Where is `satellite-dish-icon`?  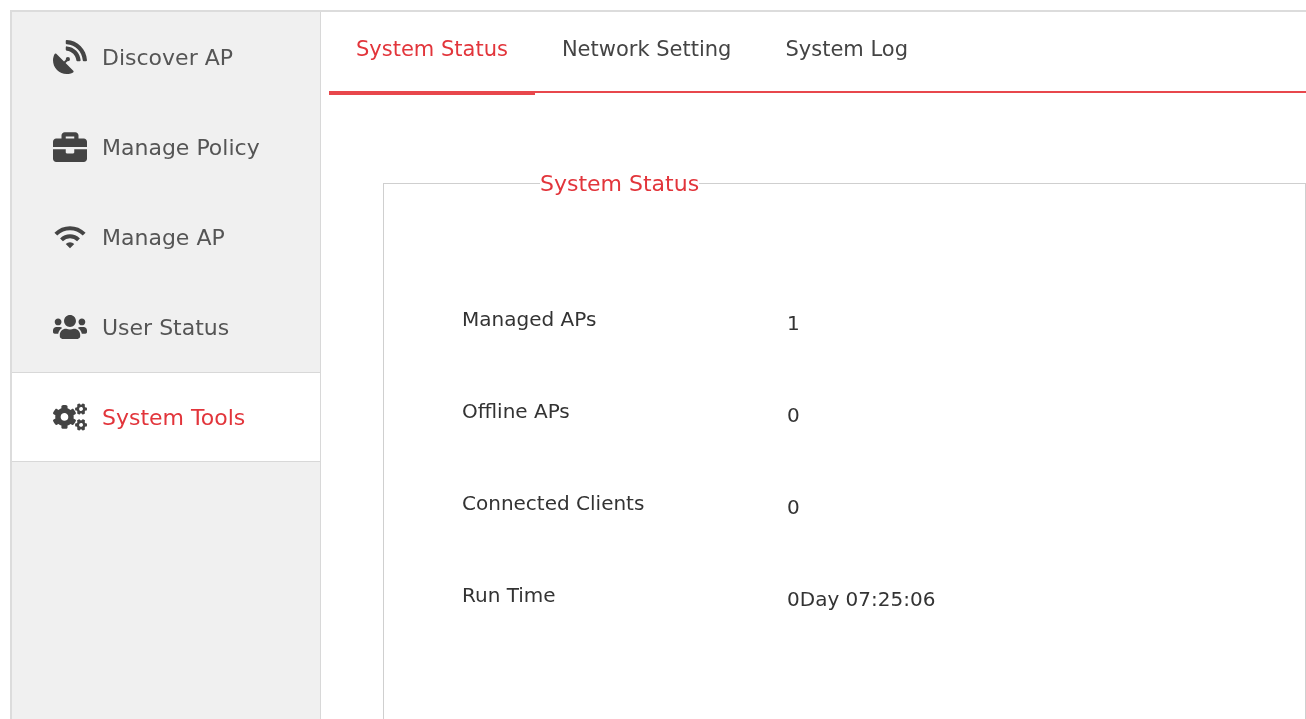
satellite-dish-icon is located at coordinates (70, 57).